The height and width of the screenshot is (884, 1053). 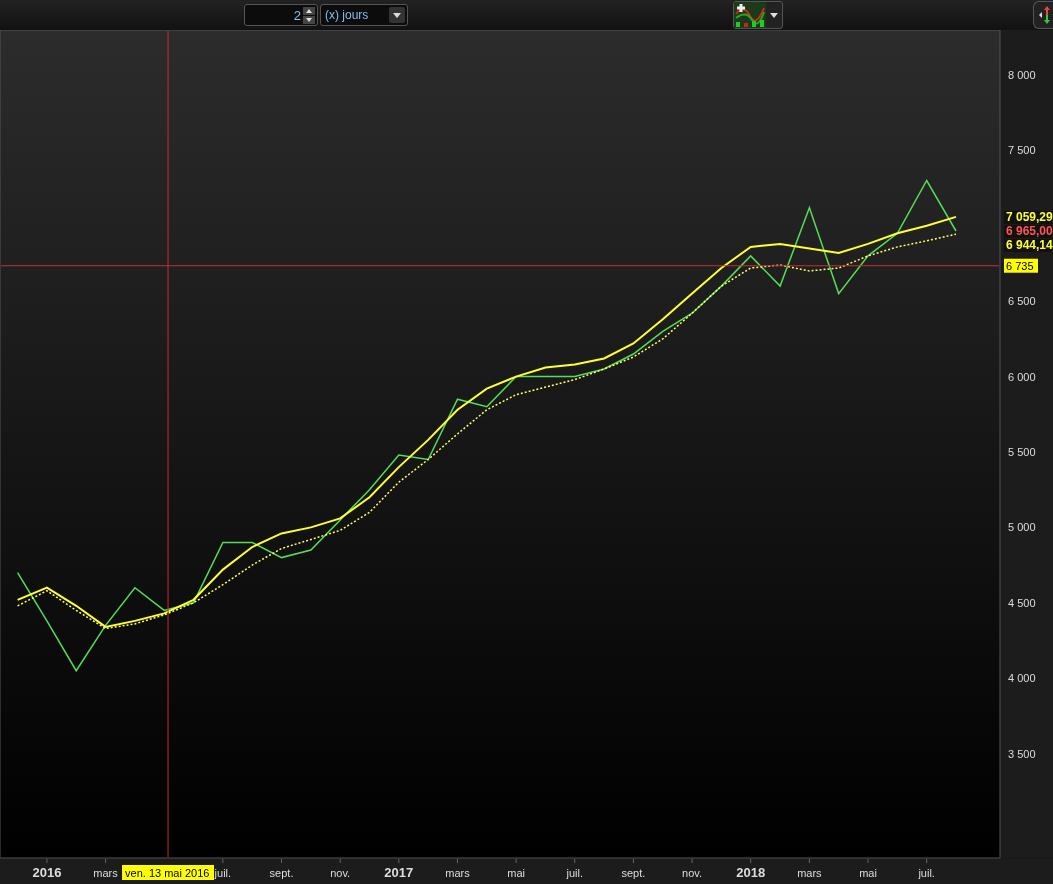 I want to click on axis-label: 5 500, so click(x=1022, y=452).